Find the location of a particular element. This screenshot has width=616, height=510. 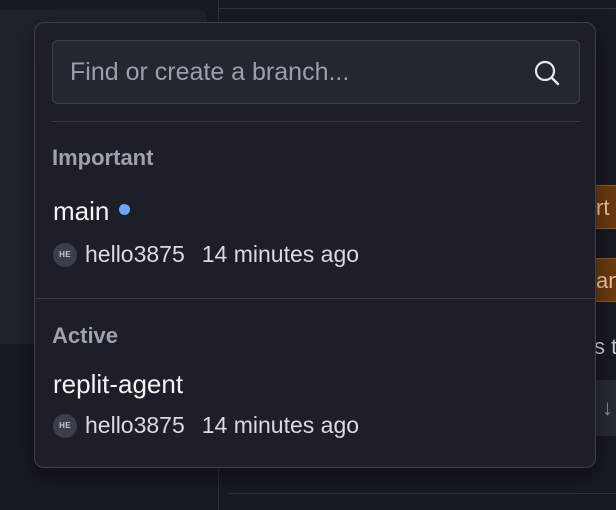

branch-name: replit-agent is located at coordinates (118, 383).